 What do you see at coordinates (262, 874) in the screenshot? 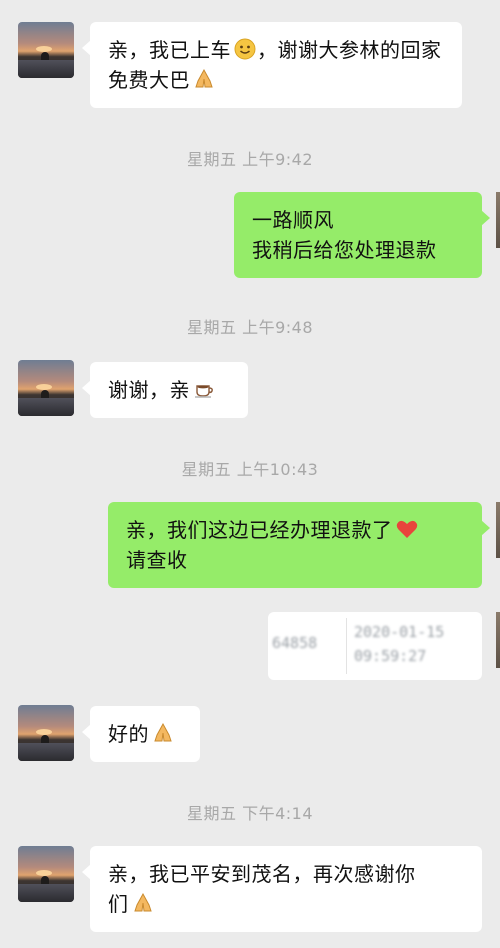
I see `message-text-line: 亲，我已平安到茂名，再次感谢你` at bounding box center [262, 874].